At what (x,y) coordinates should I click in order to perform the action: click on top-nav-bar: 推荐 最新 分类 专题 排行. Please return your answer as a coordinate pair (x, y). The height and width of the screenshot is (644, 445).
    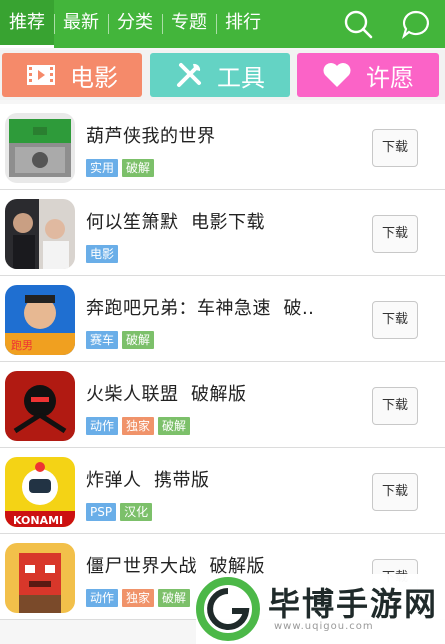
    Looking at the image, I should click on (222, 24).